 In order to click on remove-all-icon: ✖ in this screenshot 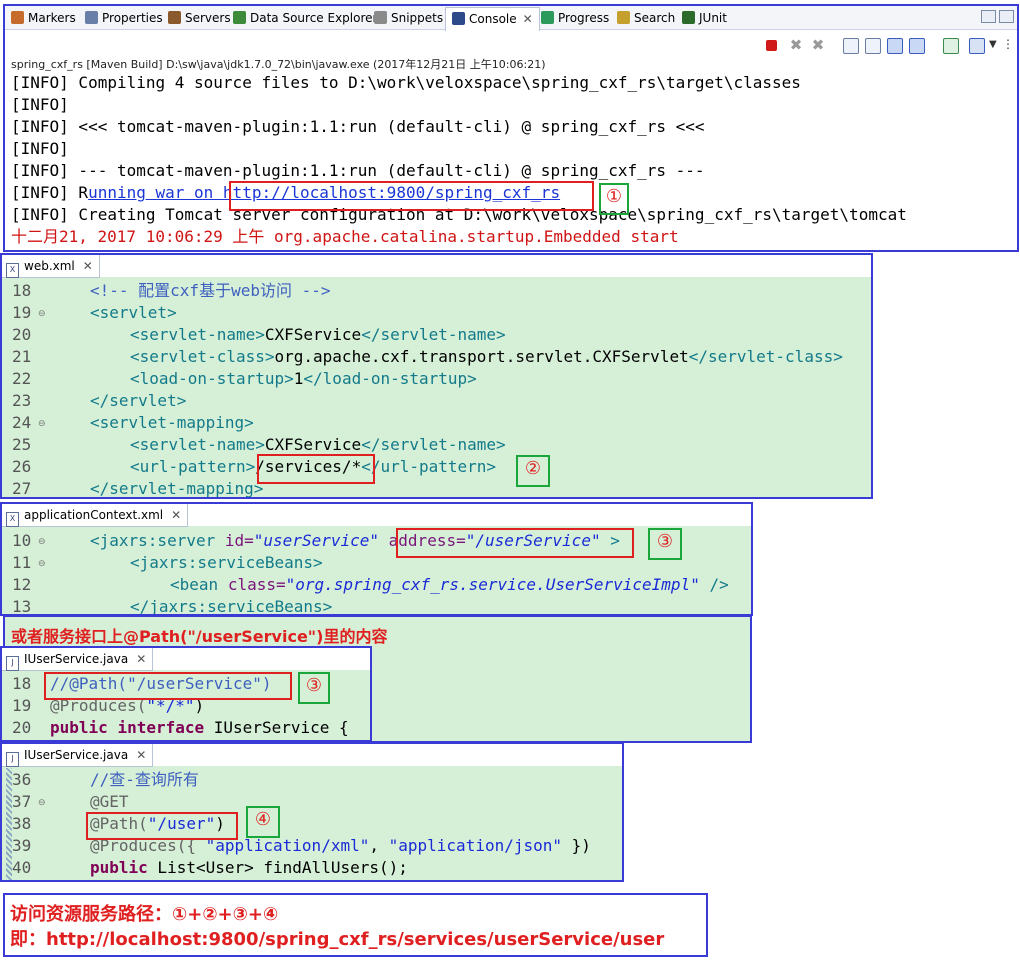, I will do `click(818, 45)`.